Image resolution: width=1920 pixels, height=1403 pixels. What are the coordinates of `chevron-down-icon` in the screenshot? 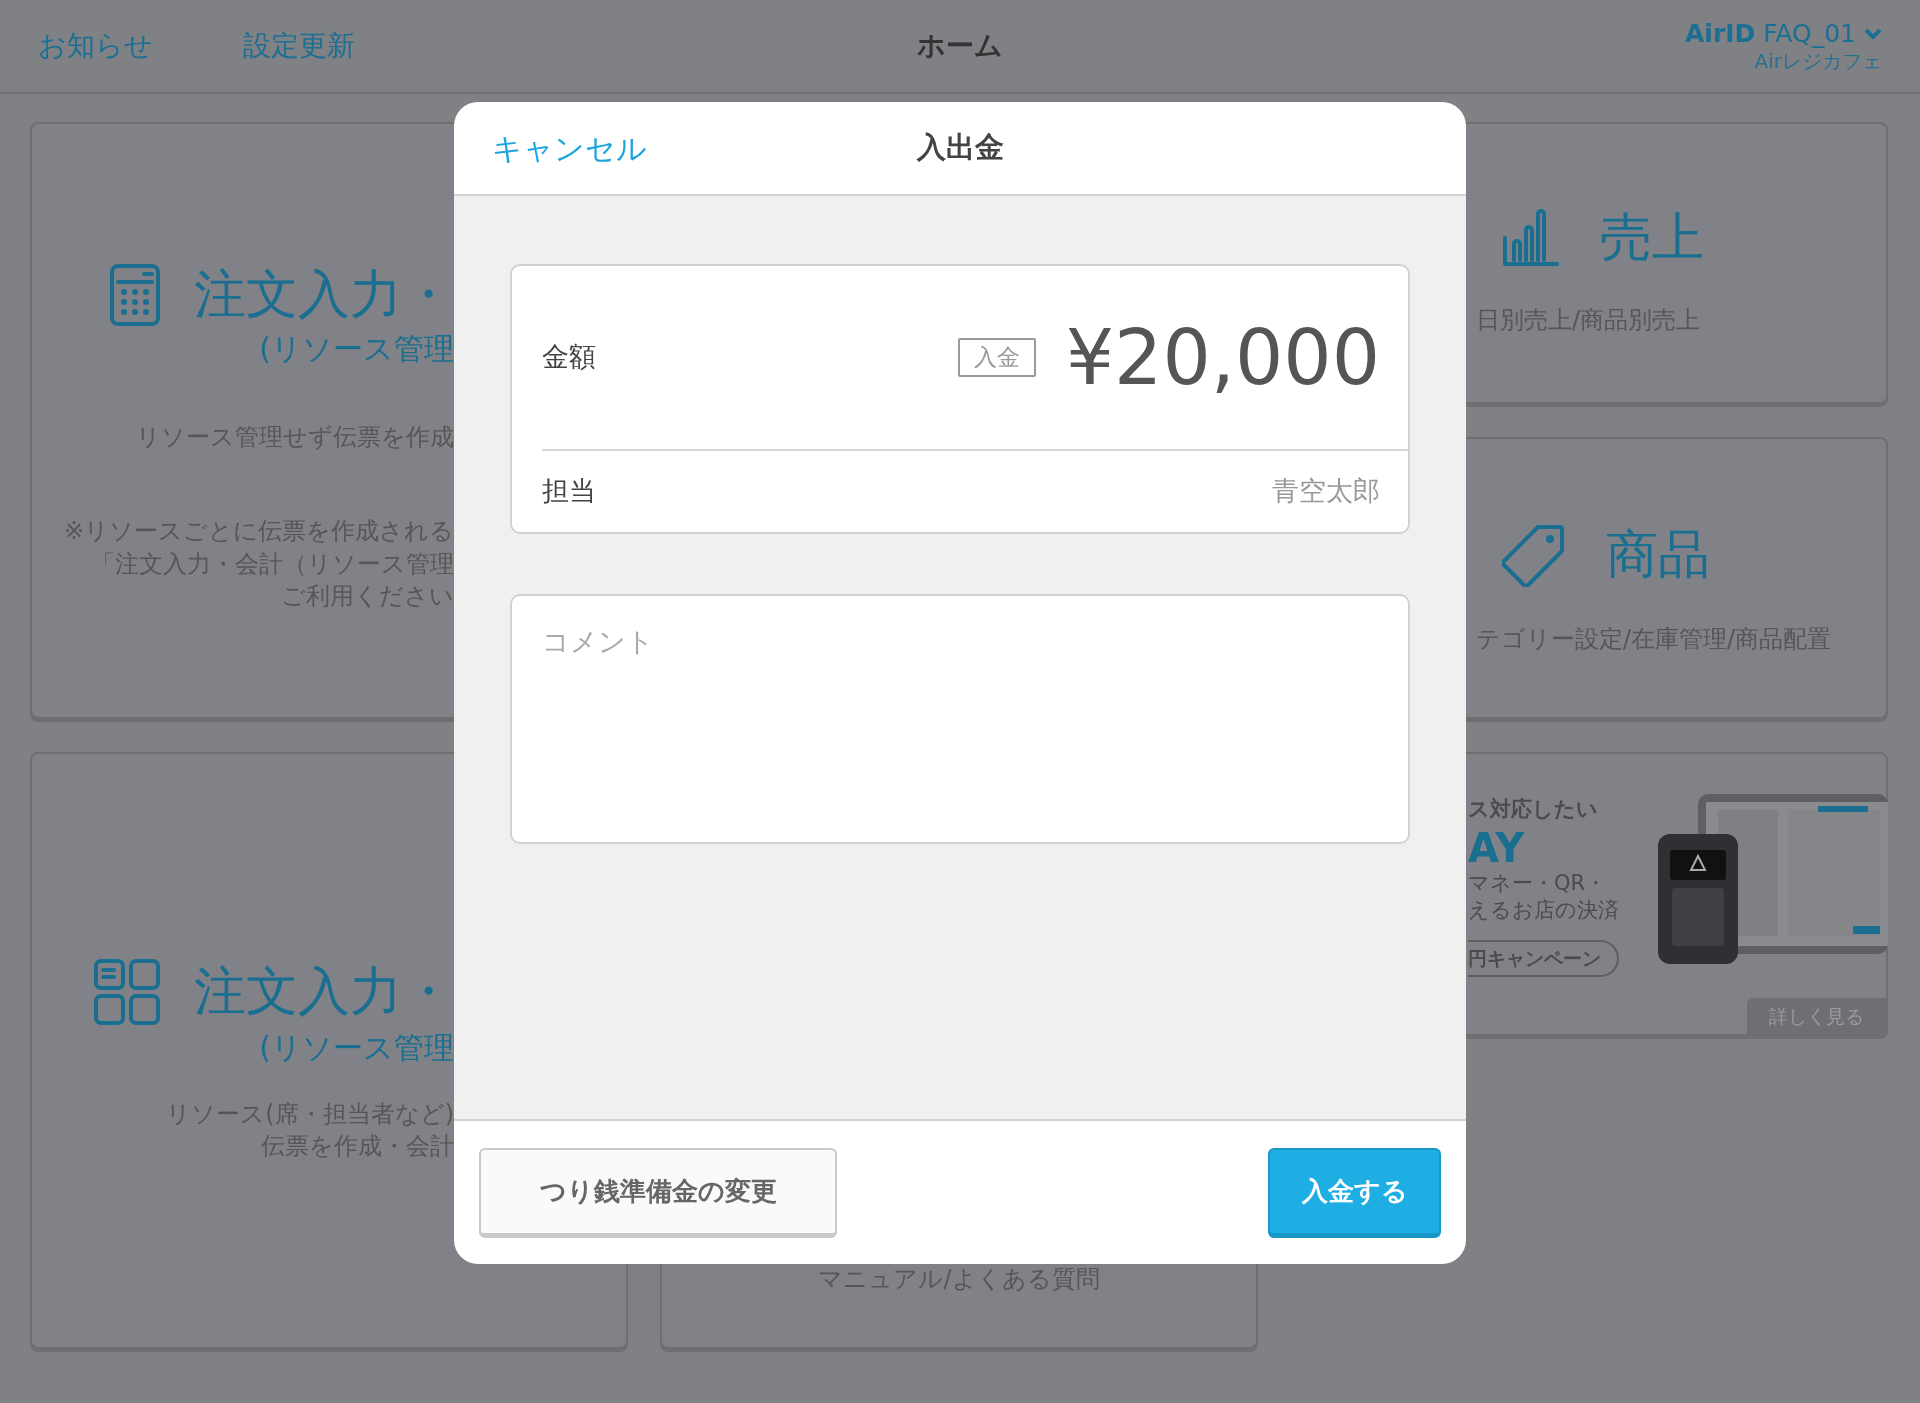 It's located at (1873, 33).